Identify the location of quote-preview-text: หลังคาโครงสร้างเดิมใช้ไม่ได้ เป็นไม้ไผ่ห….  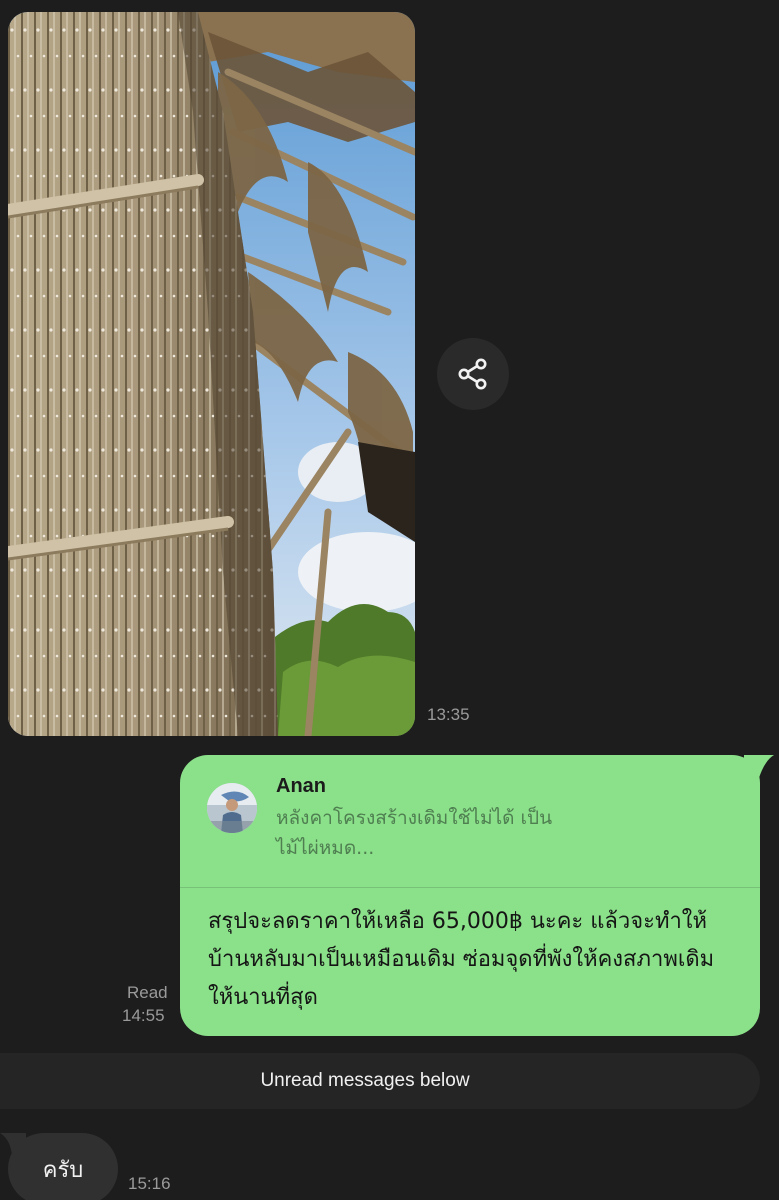
(414, 833).